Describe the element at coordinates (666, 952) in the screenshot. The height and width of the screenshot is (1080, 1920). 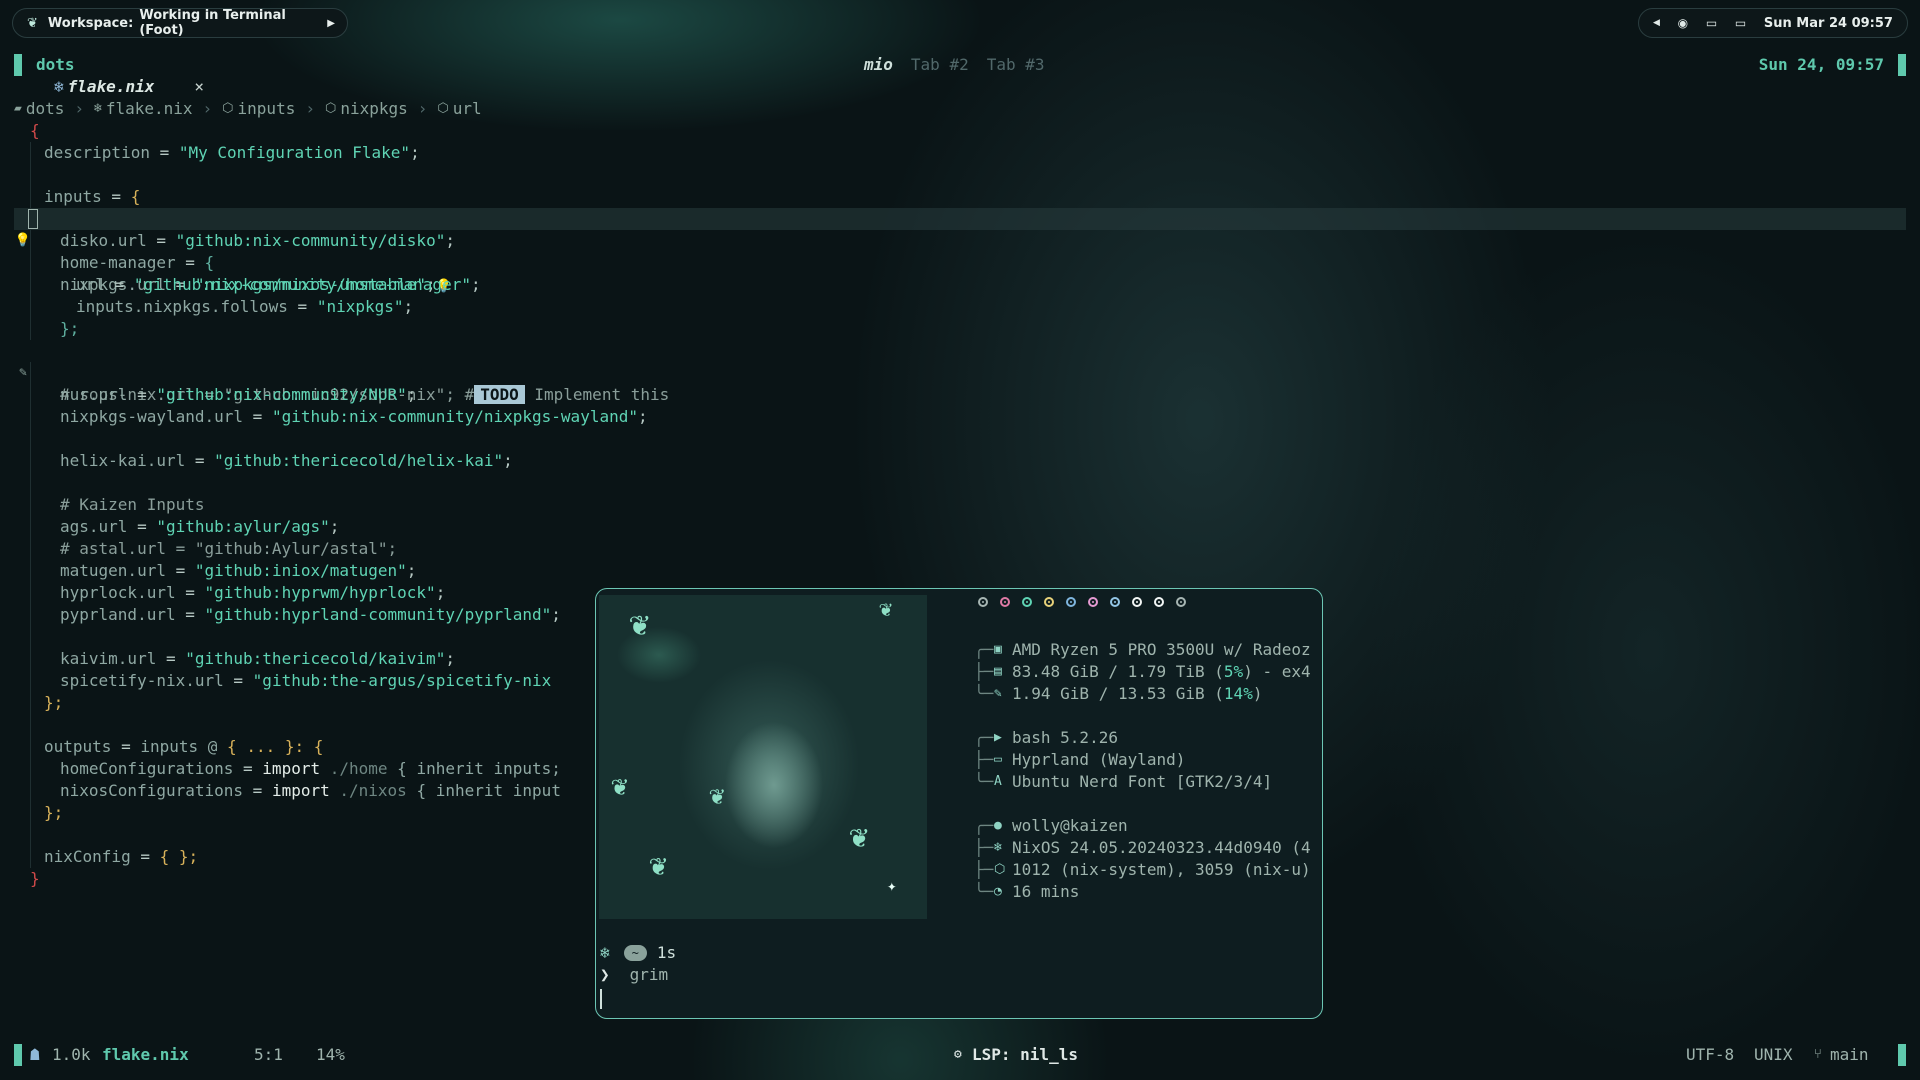
I see `prompt-duration: 1s` at that location.